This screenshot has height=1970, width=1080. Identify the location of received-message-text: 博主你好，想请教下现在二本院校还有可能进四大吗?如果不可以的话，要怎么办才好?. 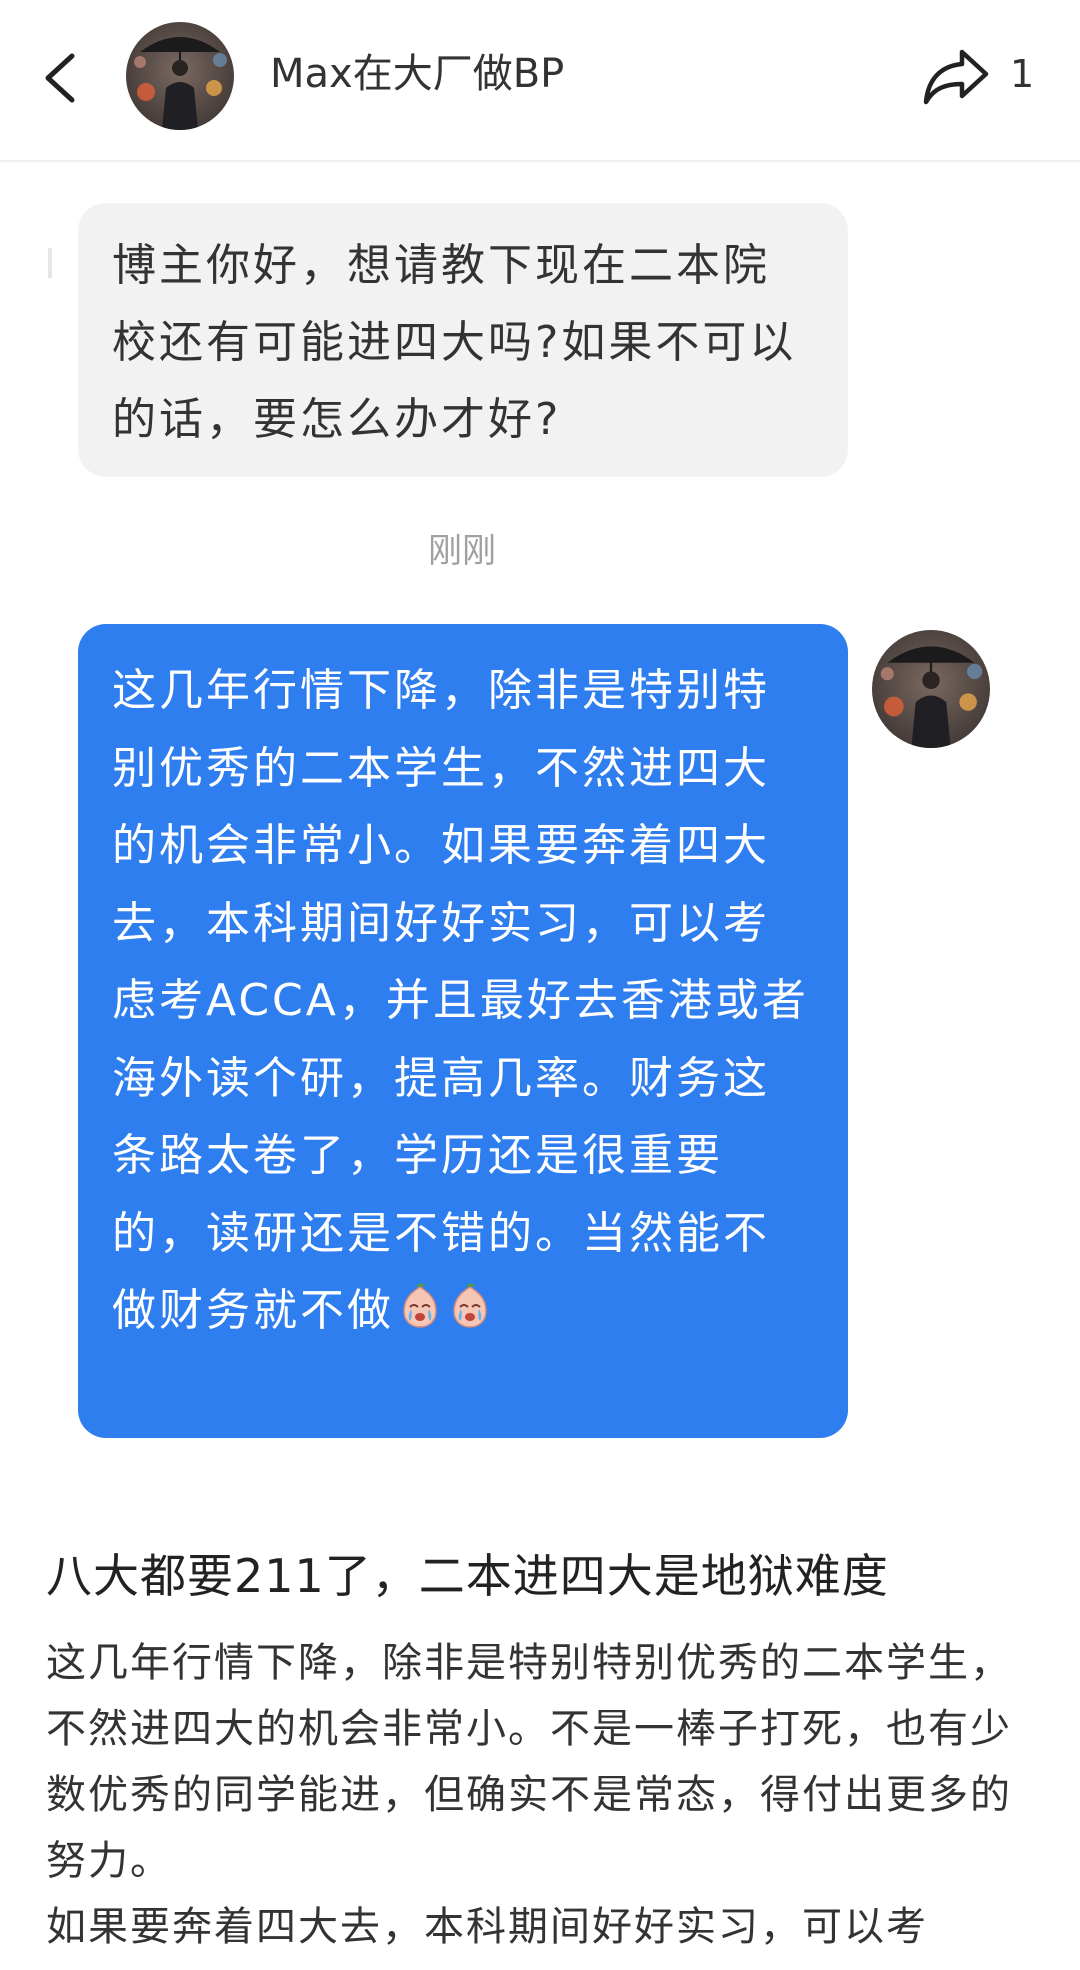
(454, 342).